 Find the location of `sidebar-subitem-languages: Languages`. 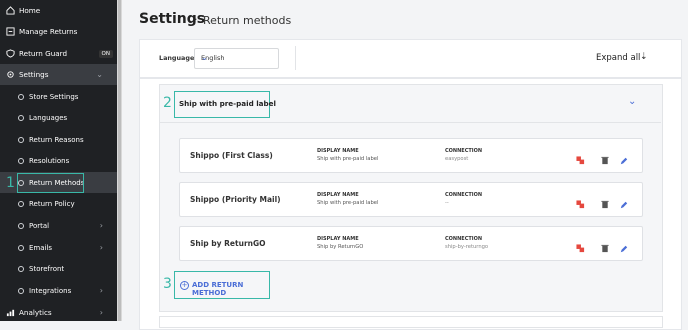

sidebar-subitem-languages: Languages is located at coordinates (58, 117).